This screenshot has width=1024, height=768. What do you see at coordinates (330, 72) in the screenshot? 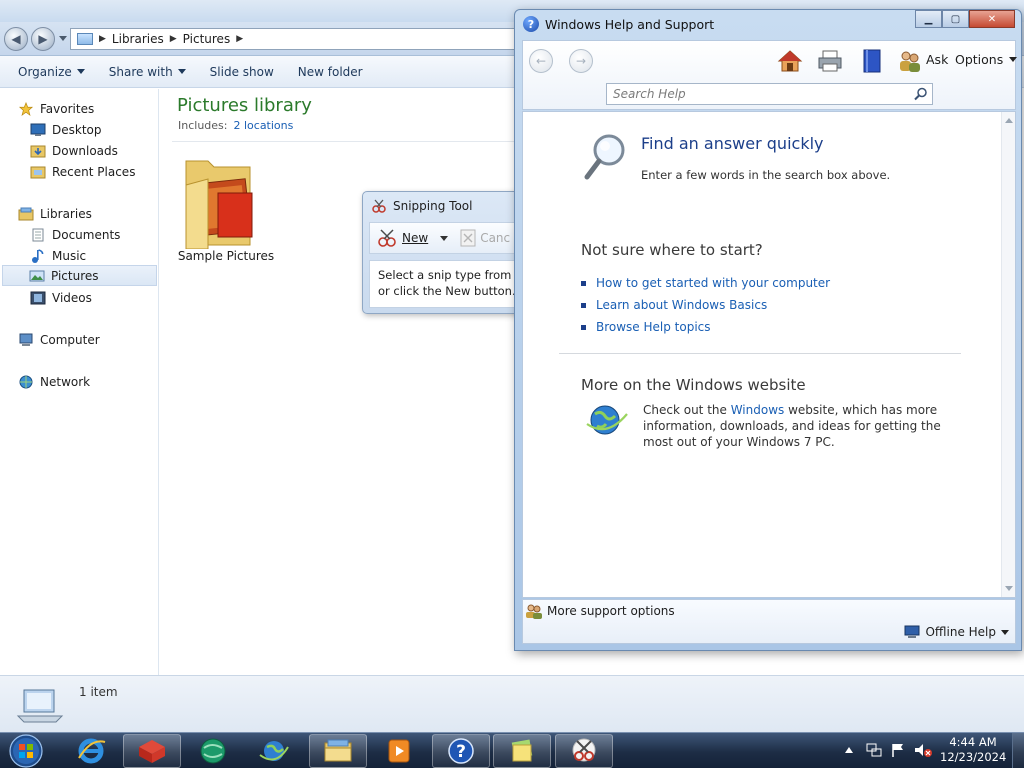
I see `new-folder-button: New folder` at bounding box center [330, 72].